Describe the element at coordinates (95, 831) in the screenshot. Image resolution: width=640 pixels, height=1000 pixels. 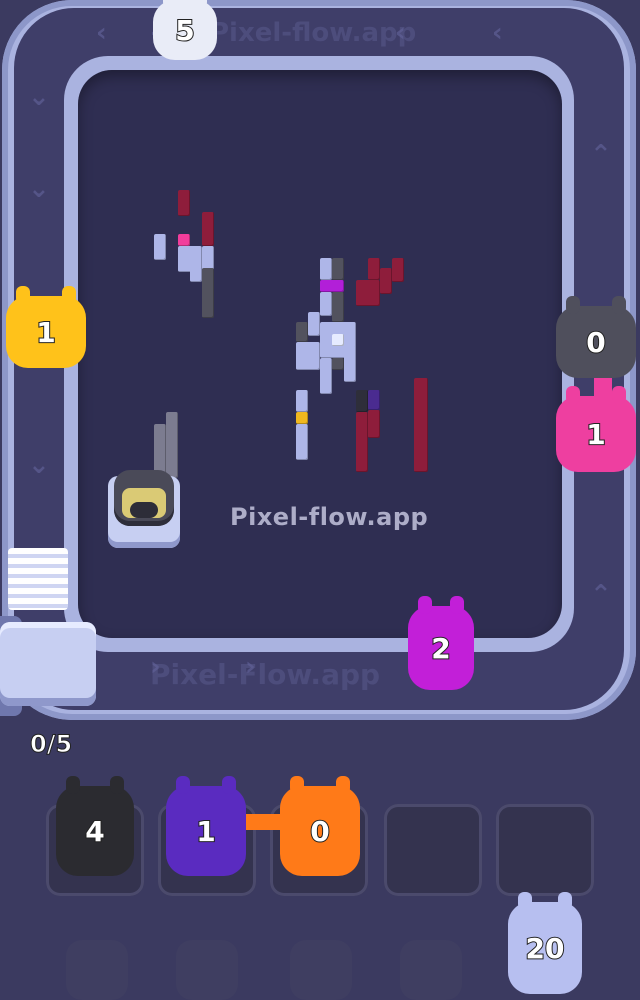
I see `pig-count: 4` at that location.